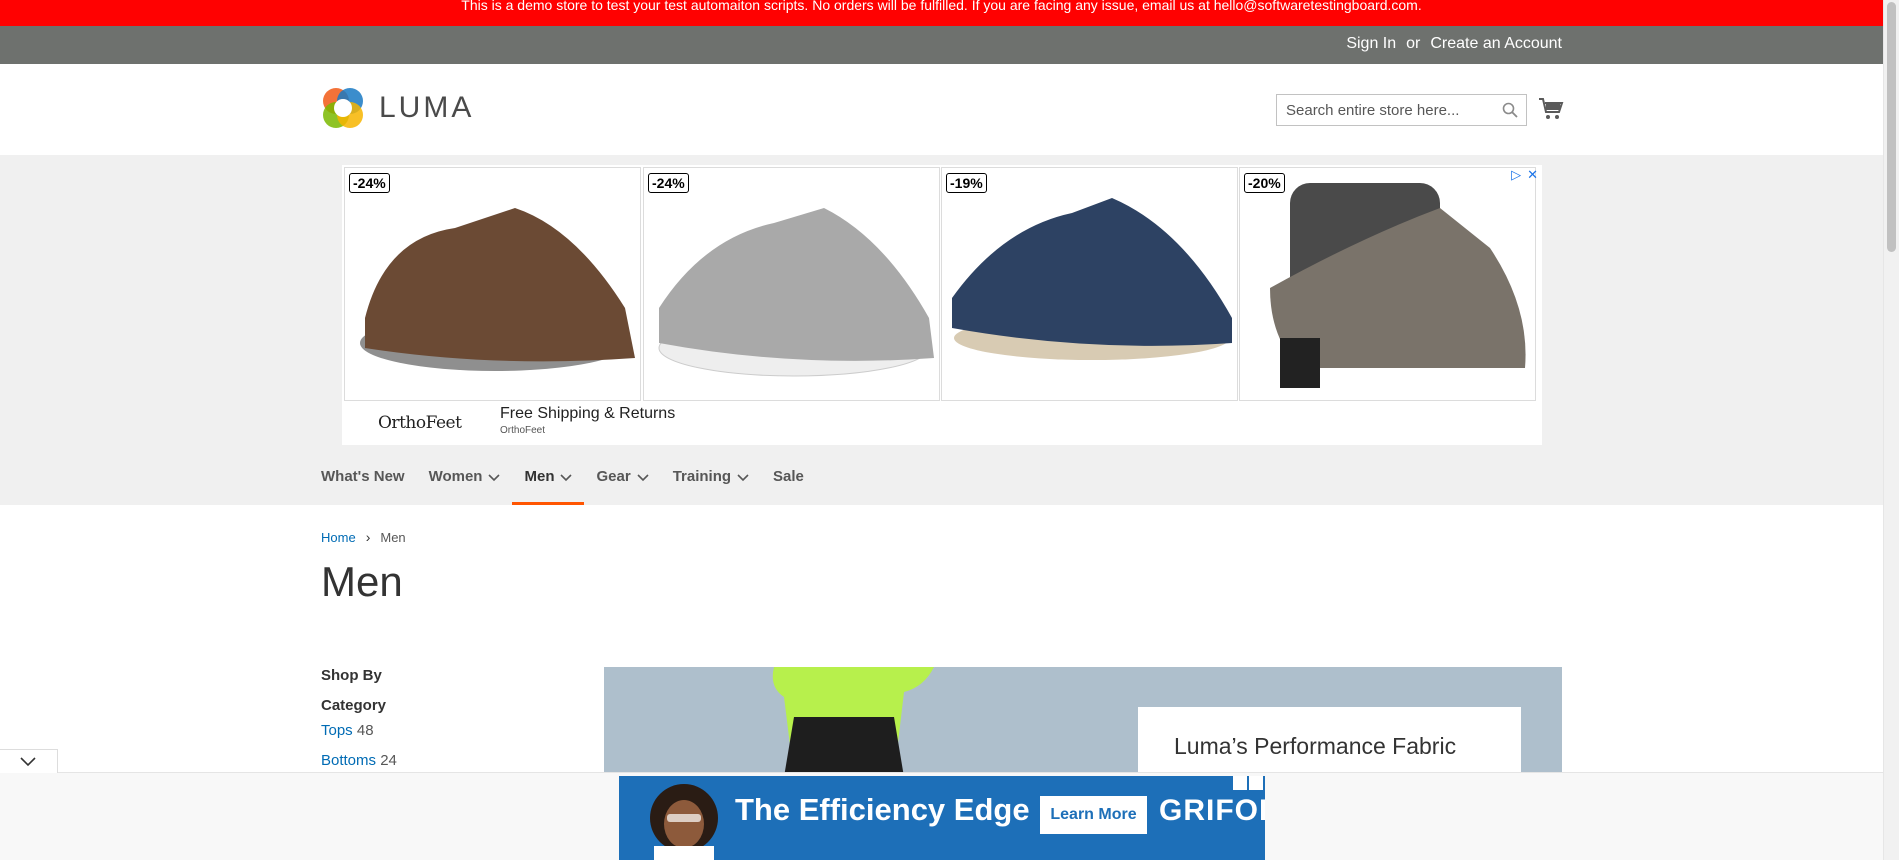 The image size is (1899, 860). What do you see at coordinates (941, 45) in the screenshot?
I see `top-bar: Sign In or Create an Account` at bounding box center [941, 45].